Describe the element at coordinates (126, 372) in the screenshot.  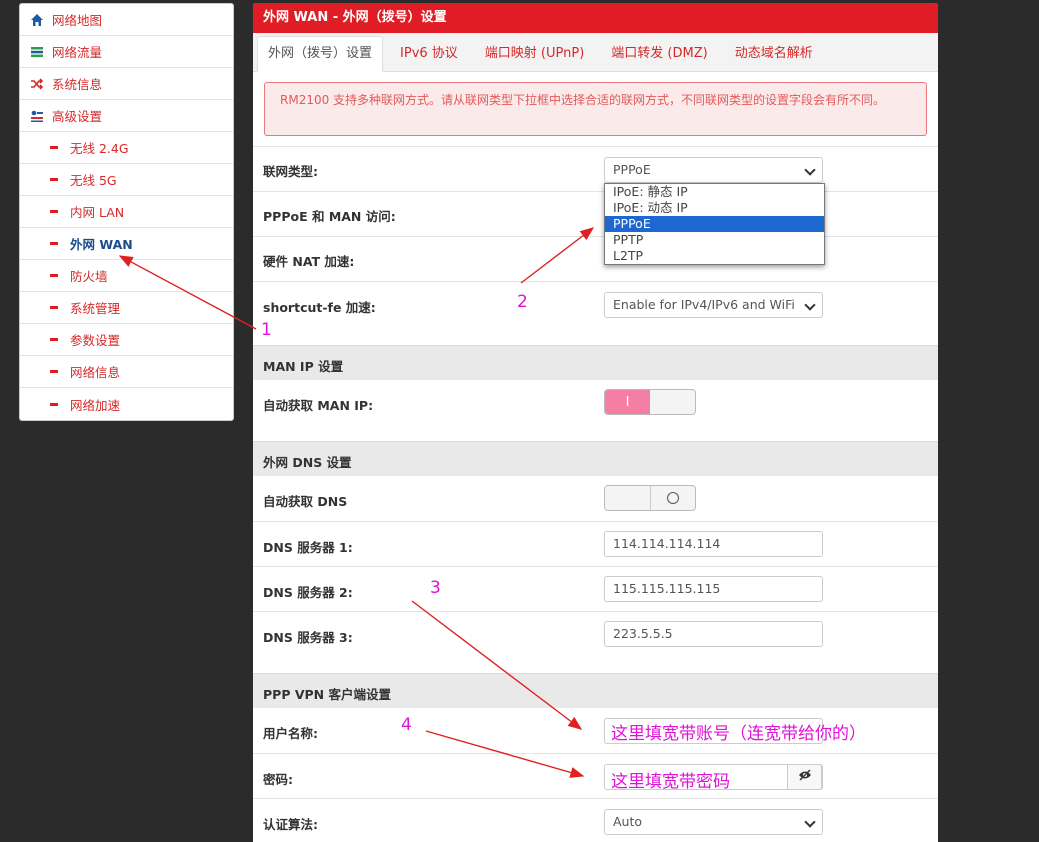
I see `sidebar-item-network-info: 网络信息` at that location.